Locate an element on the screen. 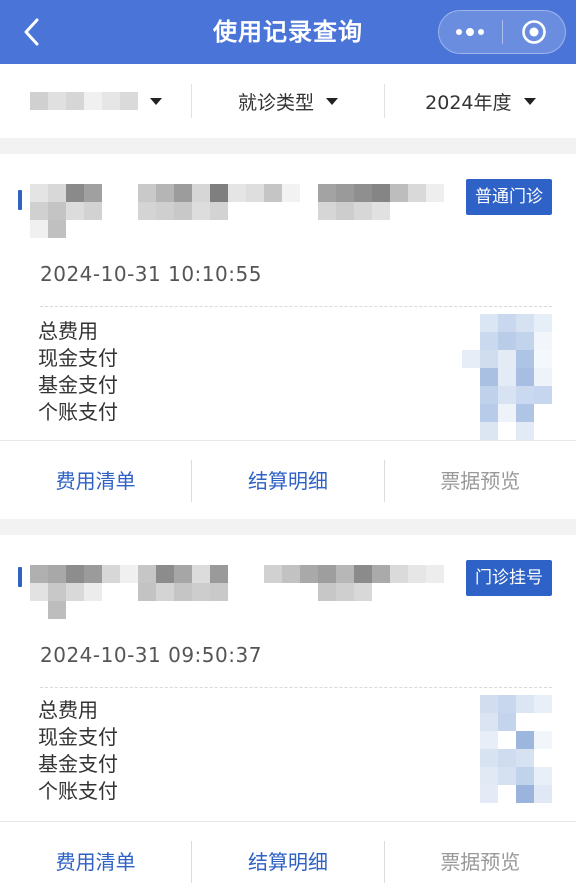 This screenshot has height=891, width=576. filter-year: 2024年度 is located at coordinates (480, 101).